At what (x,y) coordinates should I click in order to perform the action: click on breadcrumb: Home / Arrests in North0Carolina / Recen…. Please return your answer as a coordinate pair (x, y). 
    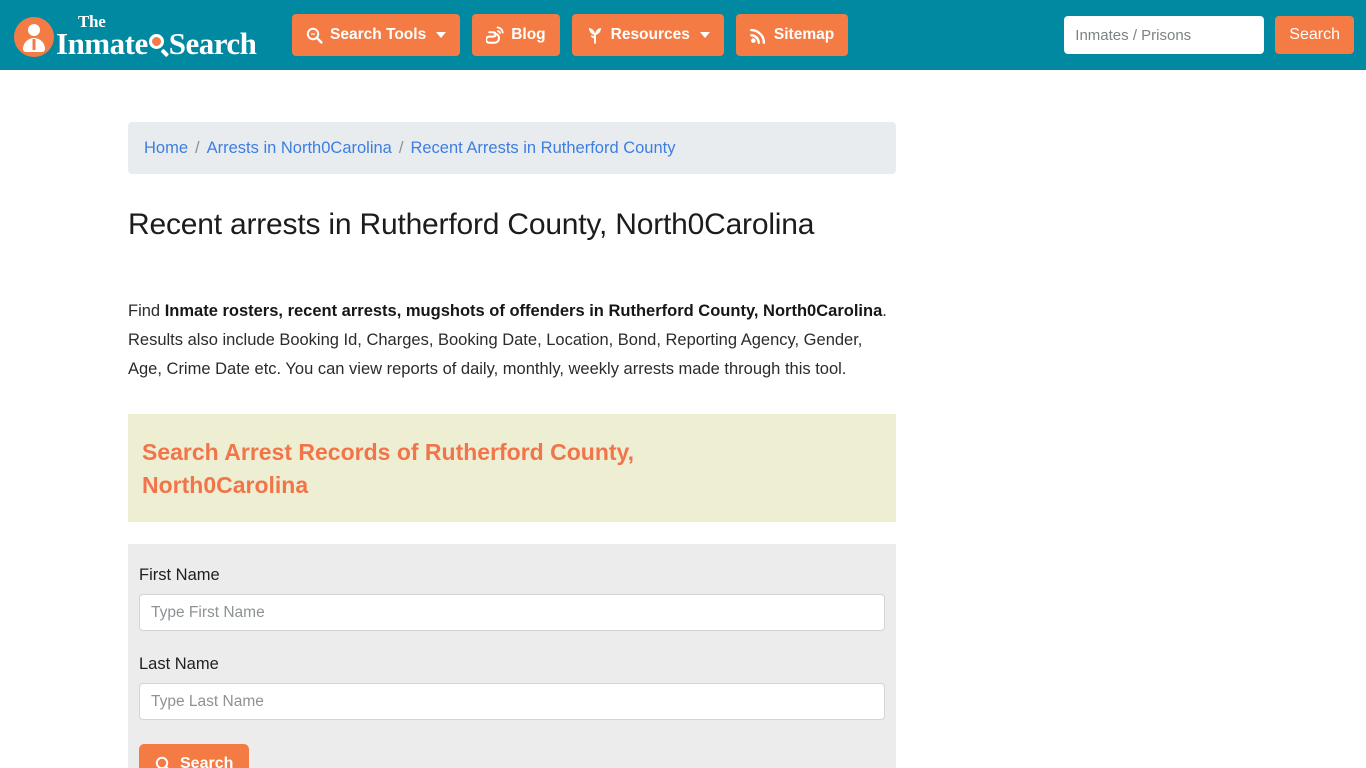
    Looking at the image, I should click on (512, 148).